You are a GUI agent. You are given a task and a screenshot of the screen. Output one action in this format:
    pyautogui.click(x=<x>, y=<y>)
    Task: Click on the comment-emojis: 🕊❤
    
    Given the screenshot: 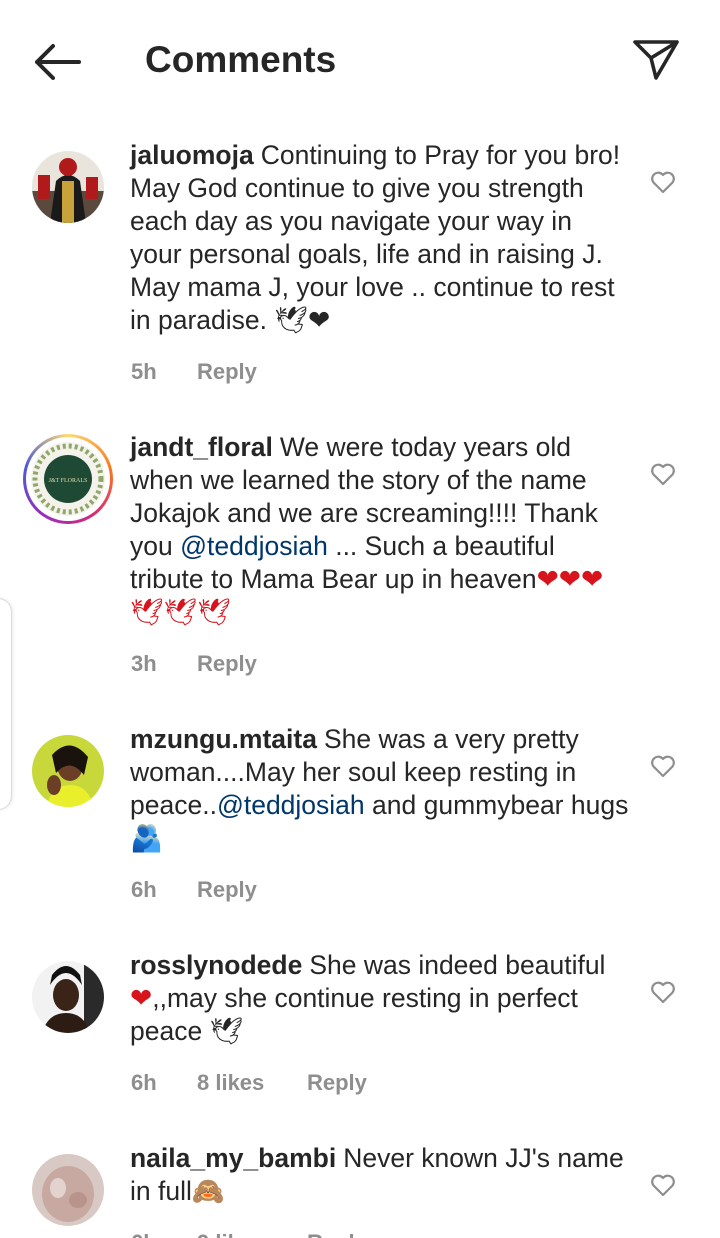 What is the action you would take?
    pyautogui.click(x=302, y=320)
    